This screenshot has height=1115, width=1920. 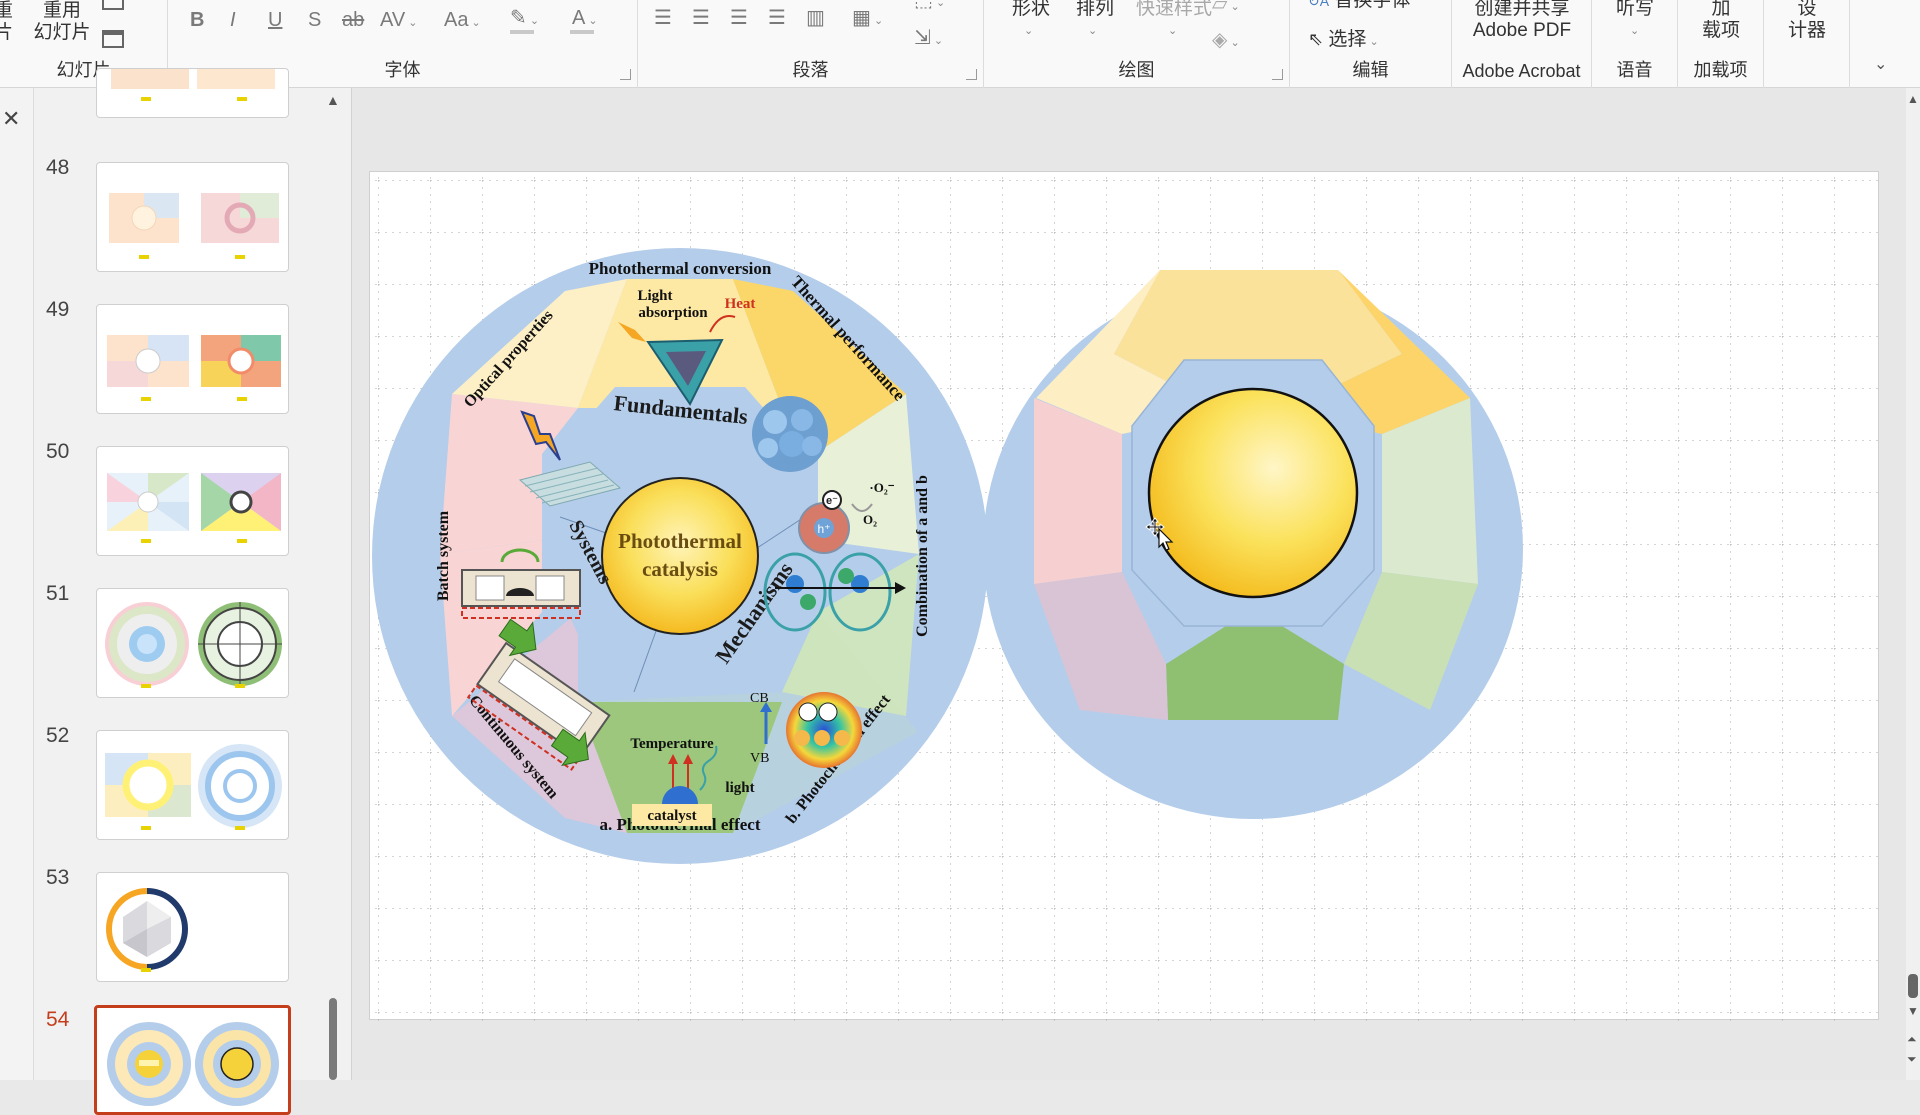 What do you see at coordinates (1635, 10) in the screenshot?
I see `dictate-button: 听写` at bounding box center [1635, 10].